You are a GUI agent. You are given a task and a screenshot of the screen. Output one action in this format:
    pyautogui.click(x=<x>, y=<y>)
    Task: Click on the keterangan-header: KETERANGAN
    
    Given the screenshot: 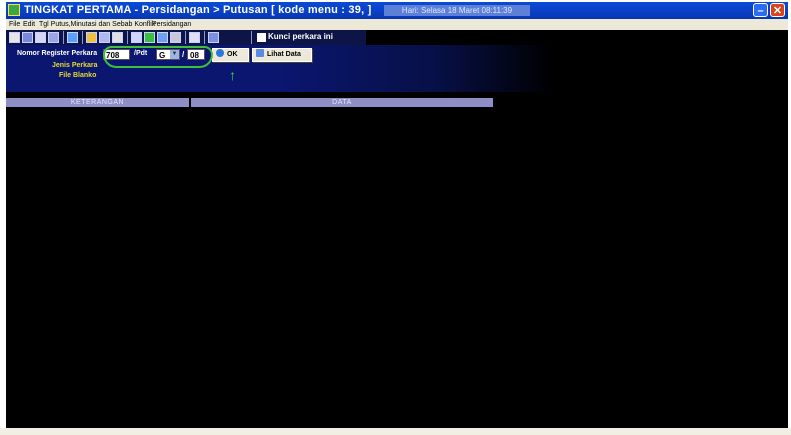 What is the action you would take?
    pyautogui.click(x=97, y=102)
    